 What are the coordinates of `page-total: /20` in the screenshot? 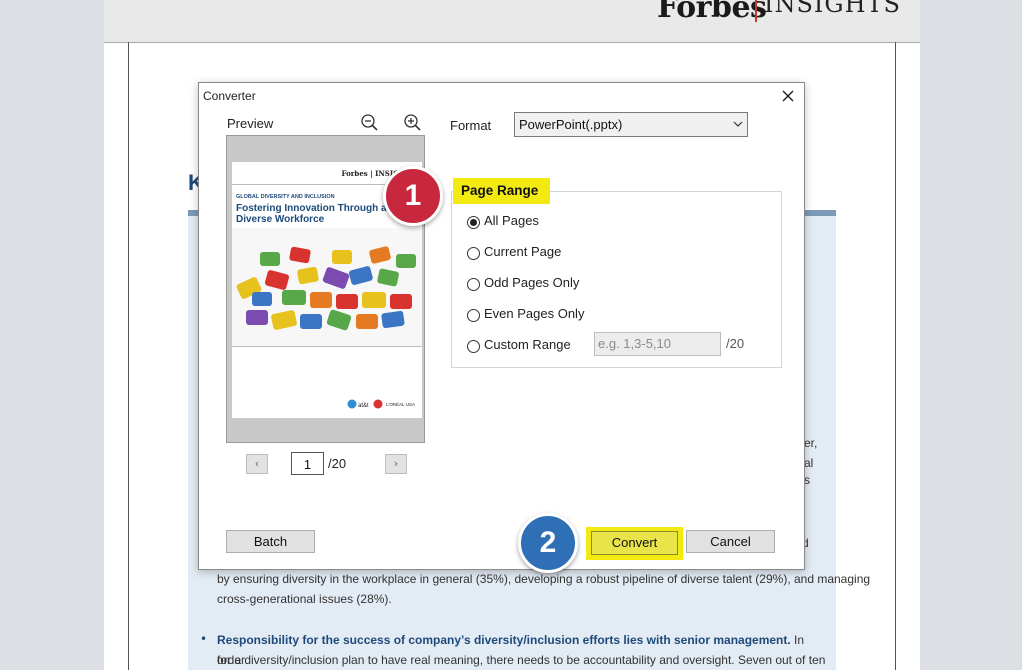 It's located at (337, 463).